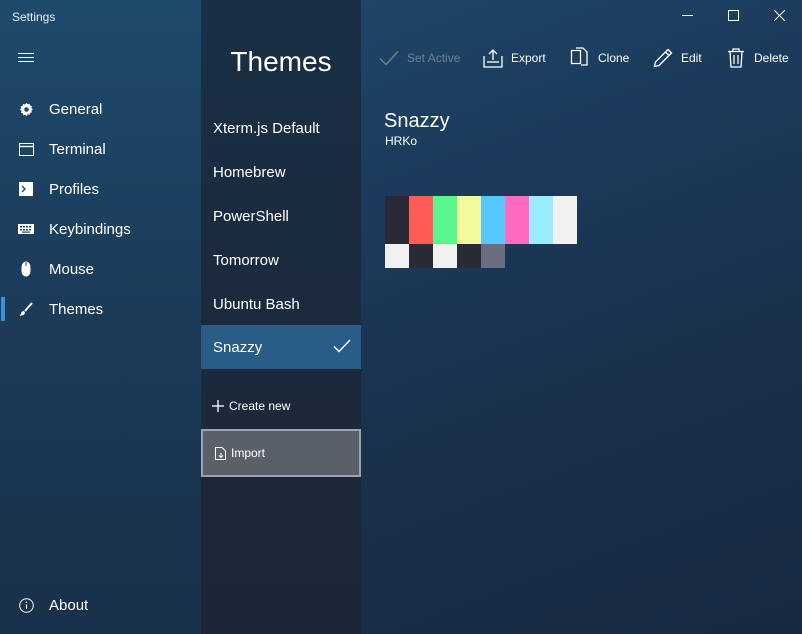  I want to click on nav-item-label: Profiles, so click(74, 189).